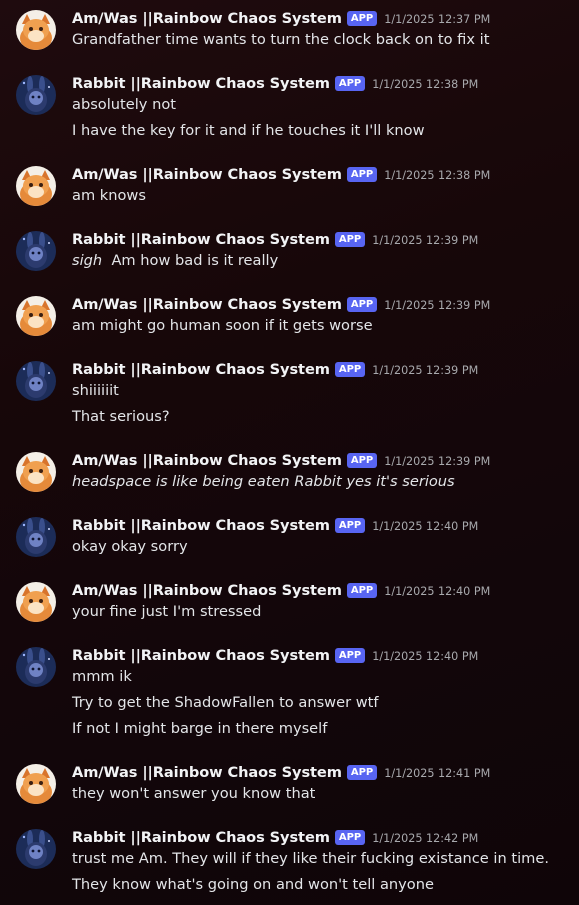 This screenshot has width=579, height=905. I want to click on message-text: mmm ik, so click(102, 676).